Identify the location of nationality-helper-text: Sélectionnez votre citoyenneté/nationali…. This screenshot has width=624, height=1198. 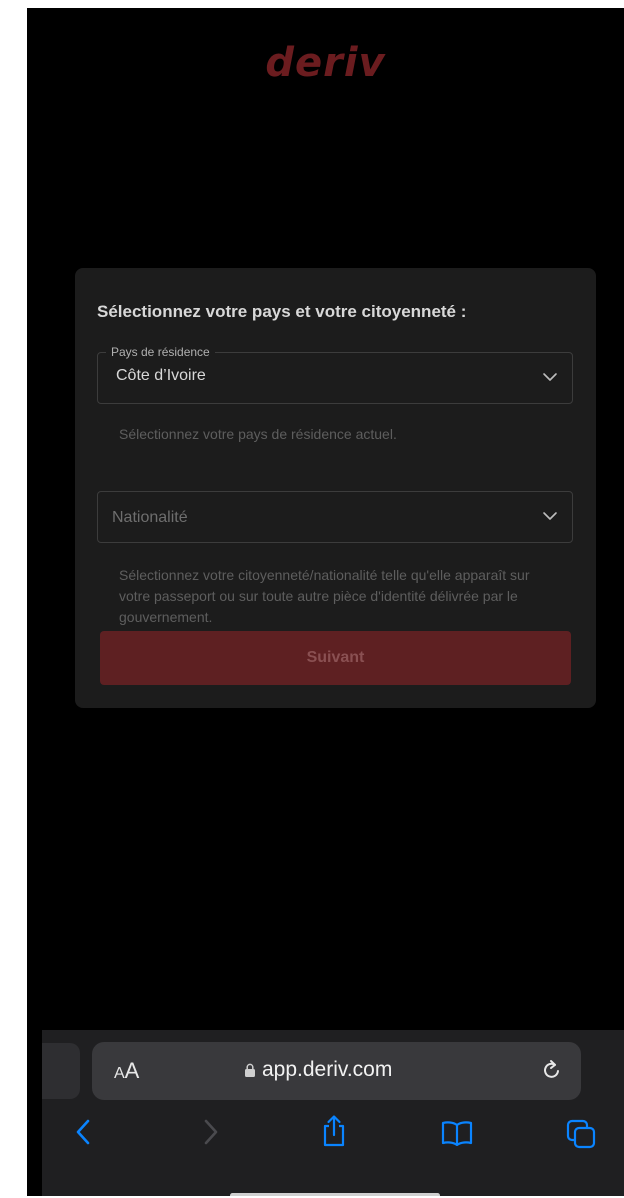
(324, 596).